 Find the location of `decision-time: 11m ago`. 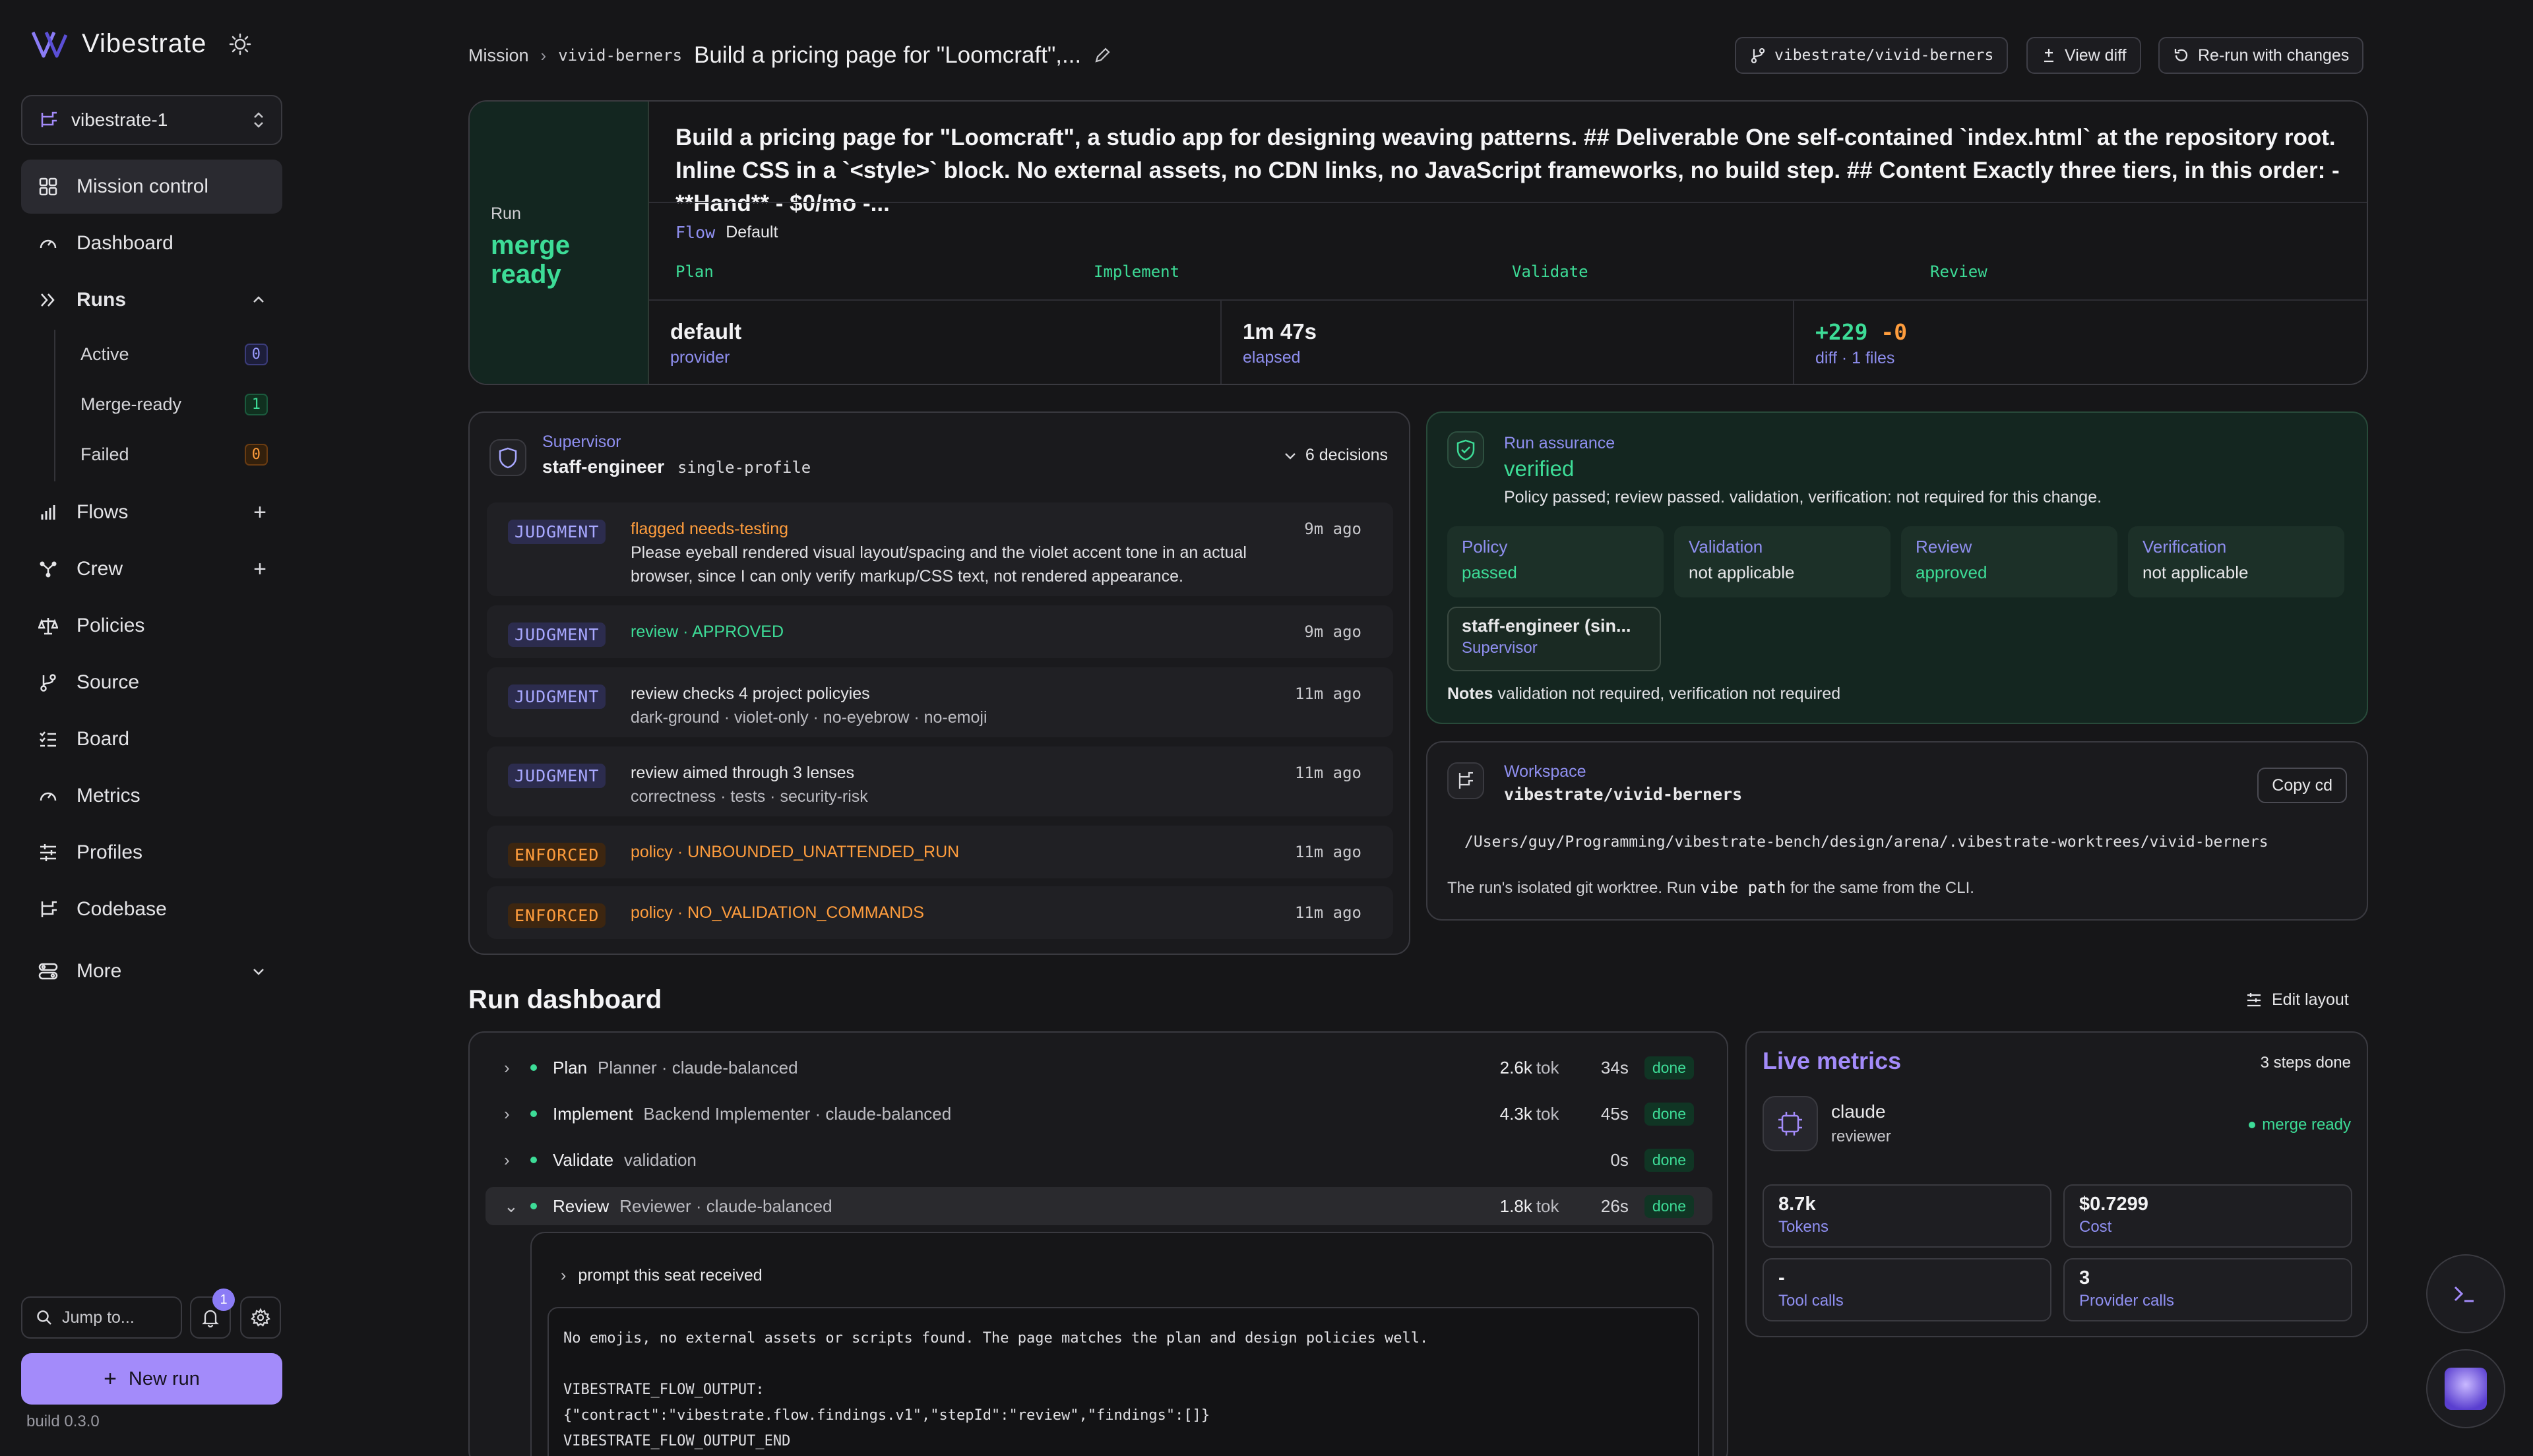

decision-time: 11m ago is located at coordinates (1327, 693).